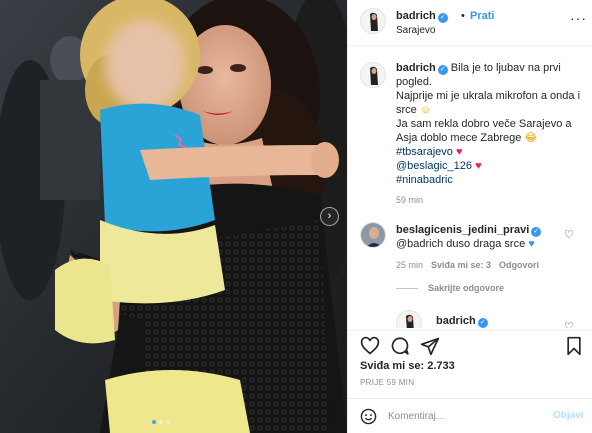 This screenshot has height=433, width=592. What do you see at coordinates (430, 346) in the screenshot?
I see `share-icon` at bounding box center [430, 346].